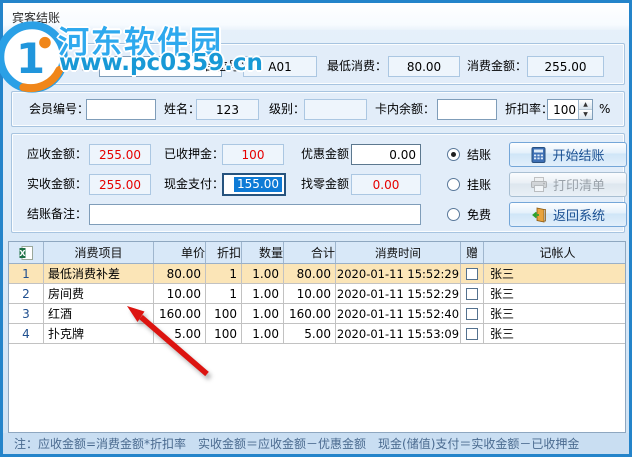 The height and width of the screenshot is (457, 632). Describe the element at coordinates (335, 109) in the screenshot. I see `level-value` at that location.